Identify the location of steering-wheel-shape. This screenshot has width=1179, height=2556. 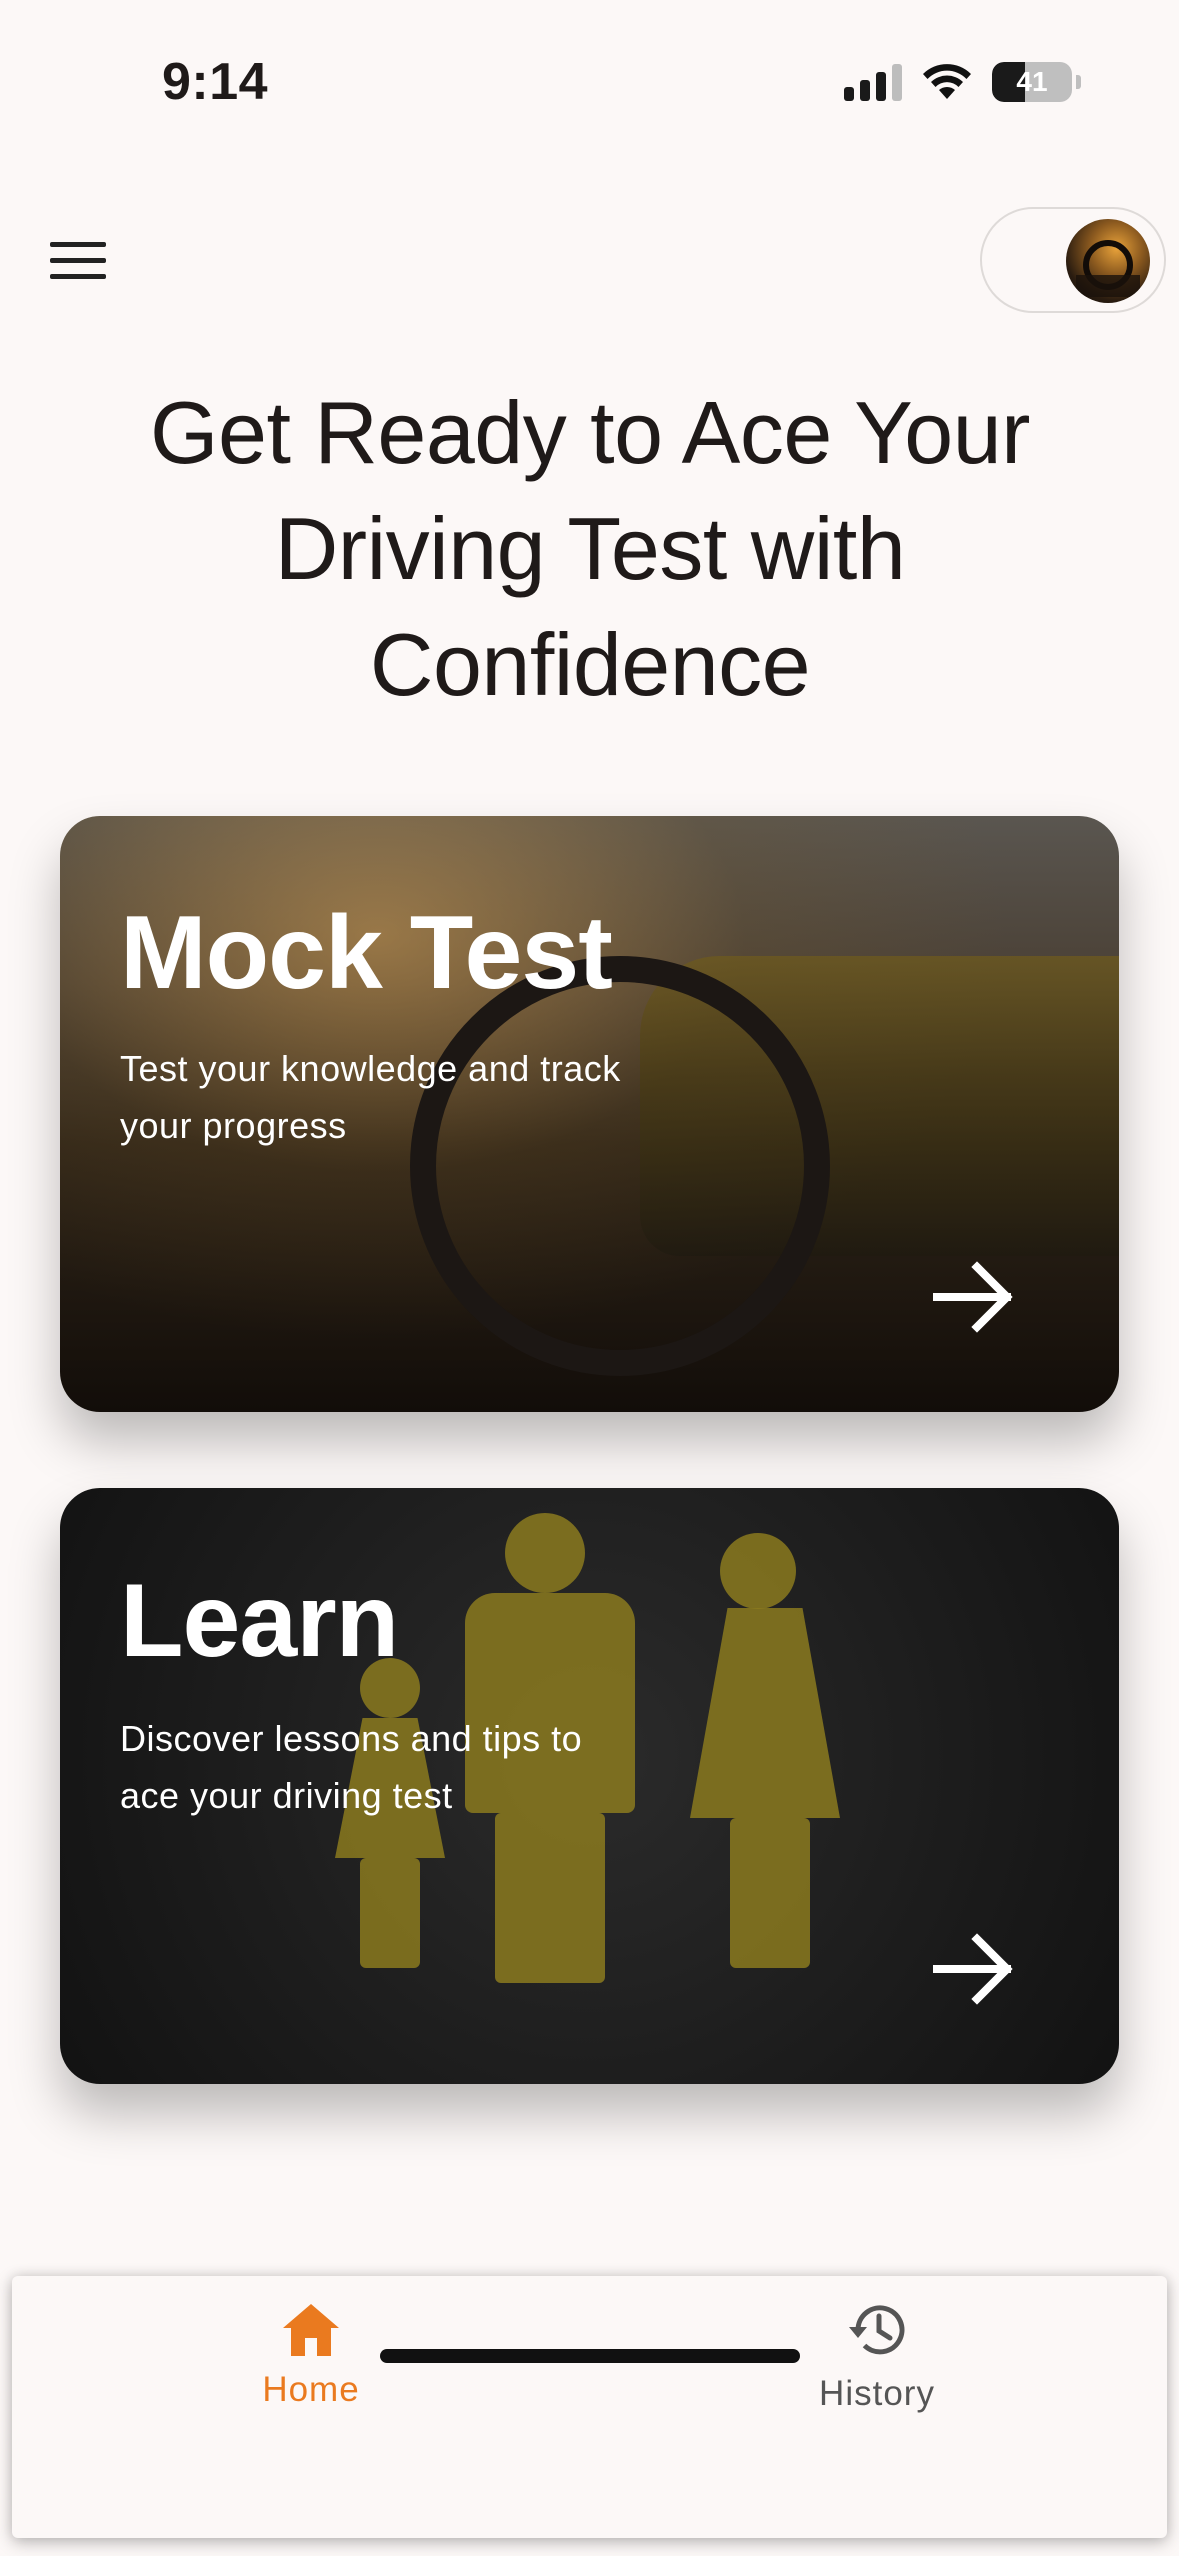
(620, 1166).